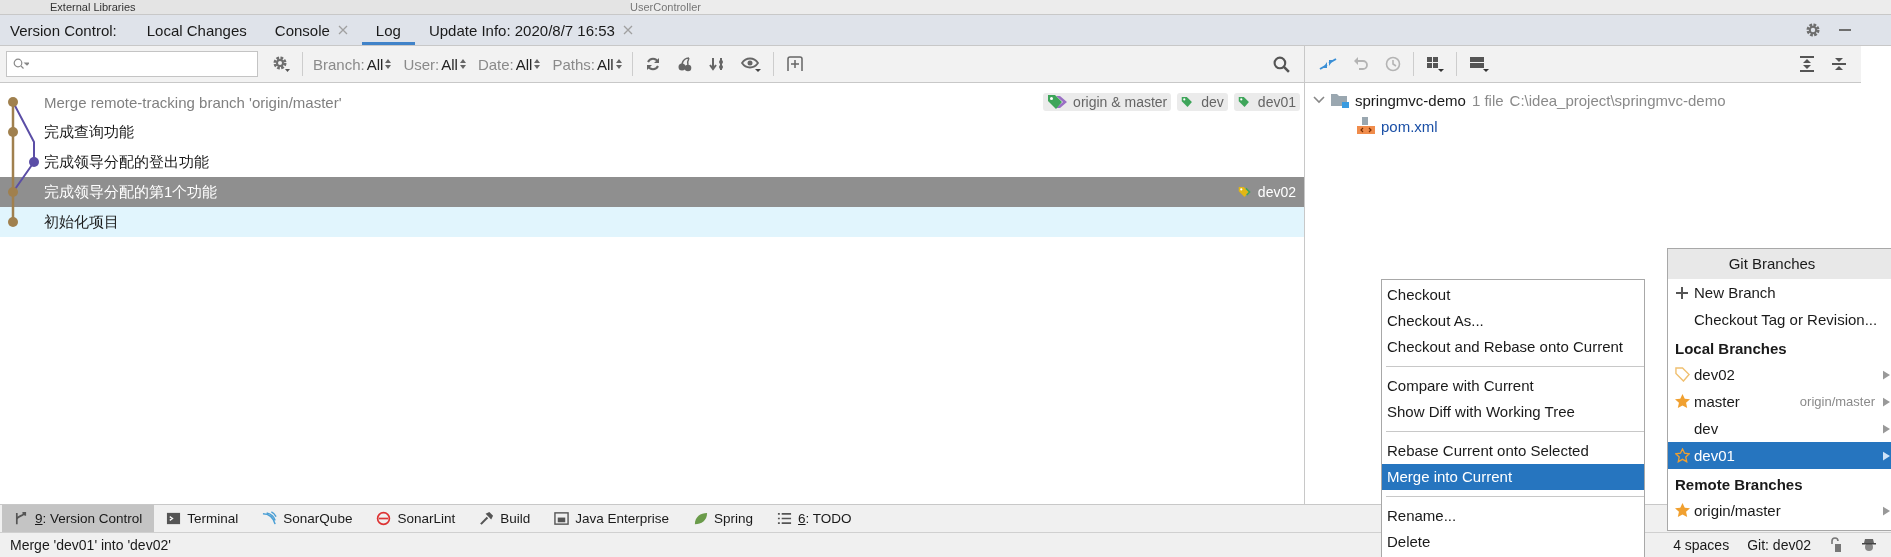 The image size is (1891, 557). Describe the element at coordinates (1487, 100) in the screenshot. I see `file-count: 1 file` at that location.